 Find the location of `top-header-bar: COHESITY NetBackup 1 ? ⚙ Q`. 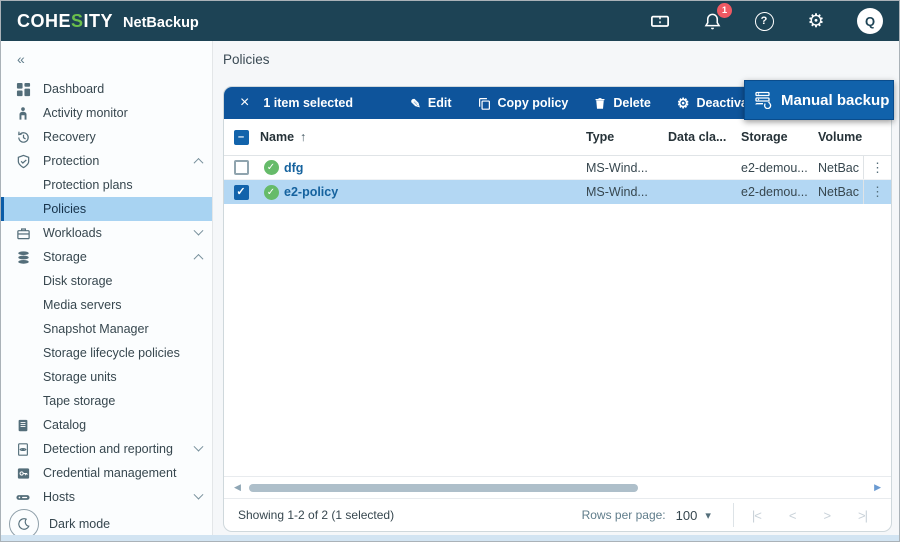

top-header-bar: COHESITY NetBackup 1 ? ⚙ Q is located at coordinates (450, 21).